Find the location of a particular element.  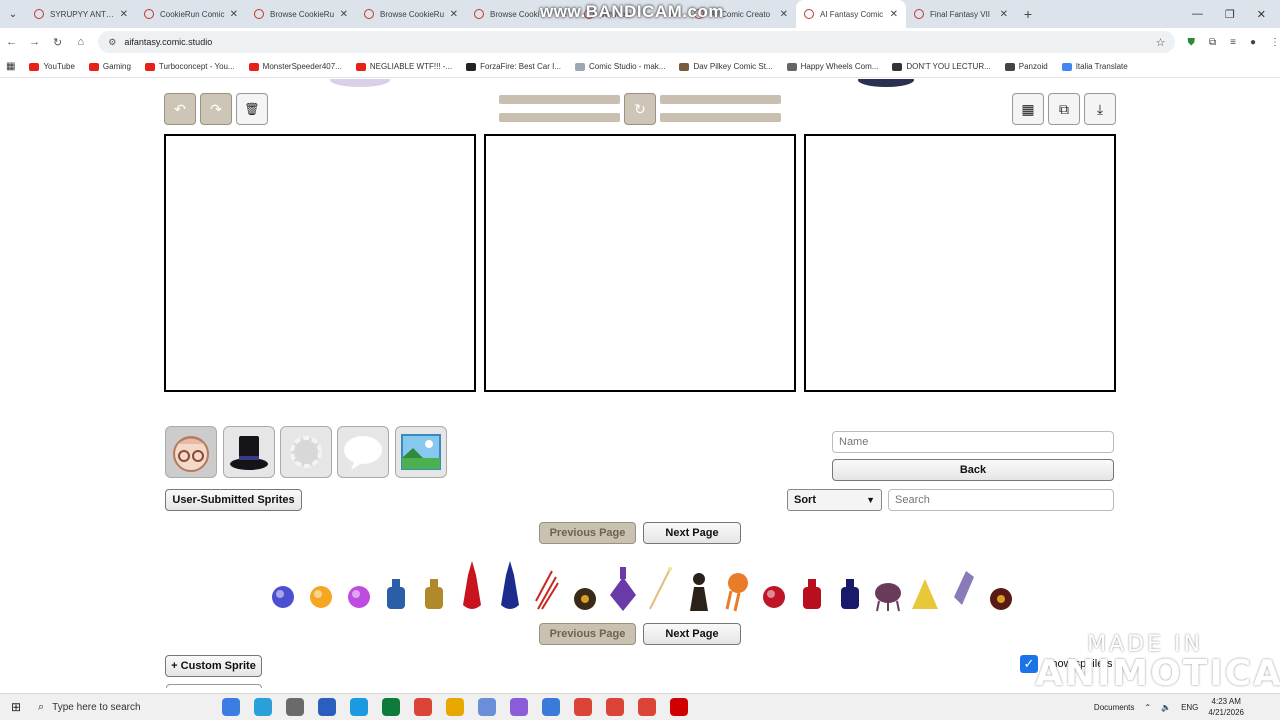

next-page-button: Next Page is located at coordinates (692, 533).